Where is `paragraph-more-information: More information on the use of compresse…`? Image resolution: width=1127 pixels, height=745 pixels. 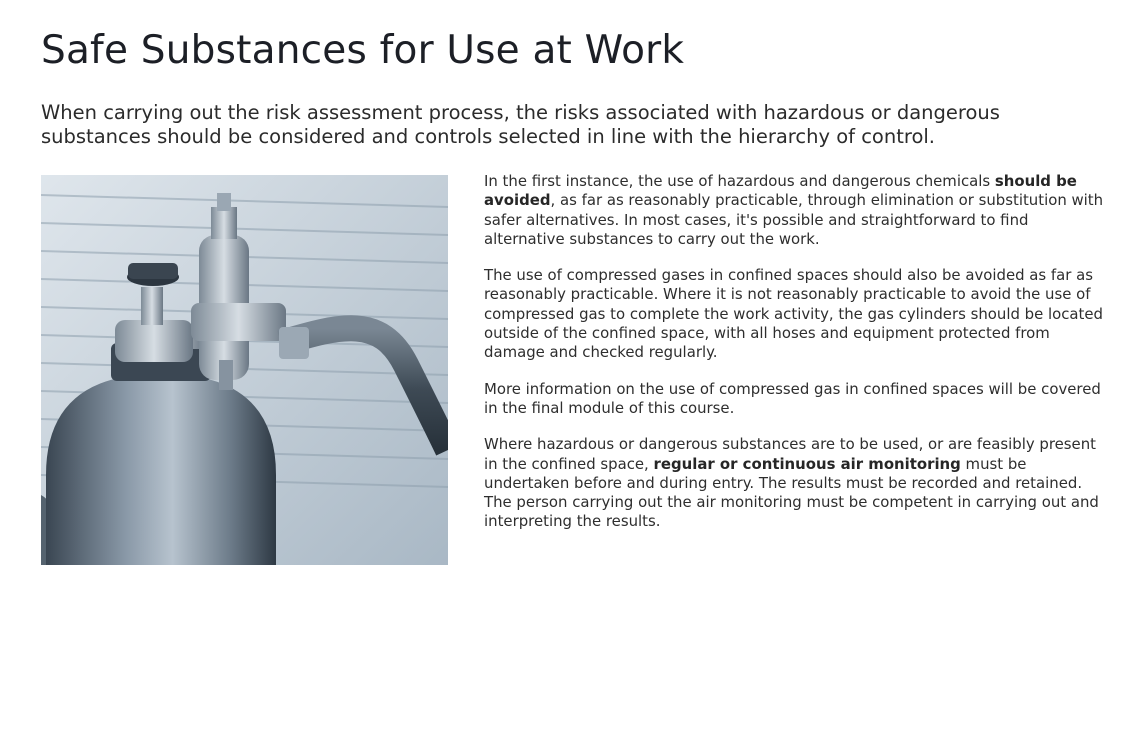
paragraph-more-information: More information on the use of compresse… is located at coordinates (792, 398).